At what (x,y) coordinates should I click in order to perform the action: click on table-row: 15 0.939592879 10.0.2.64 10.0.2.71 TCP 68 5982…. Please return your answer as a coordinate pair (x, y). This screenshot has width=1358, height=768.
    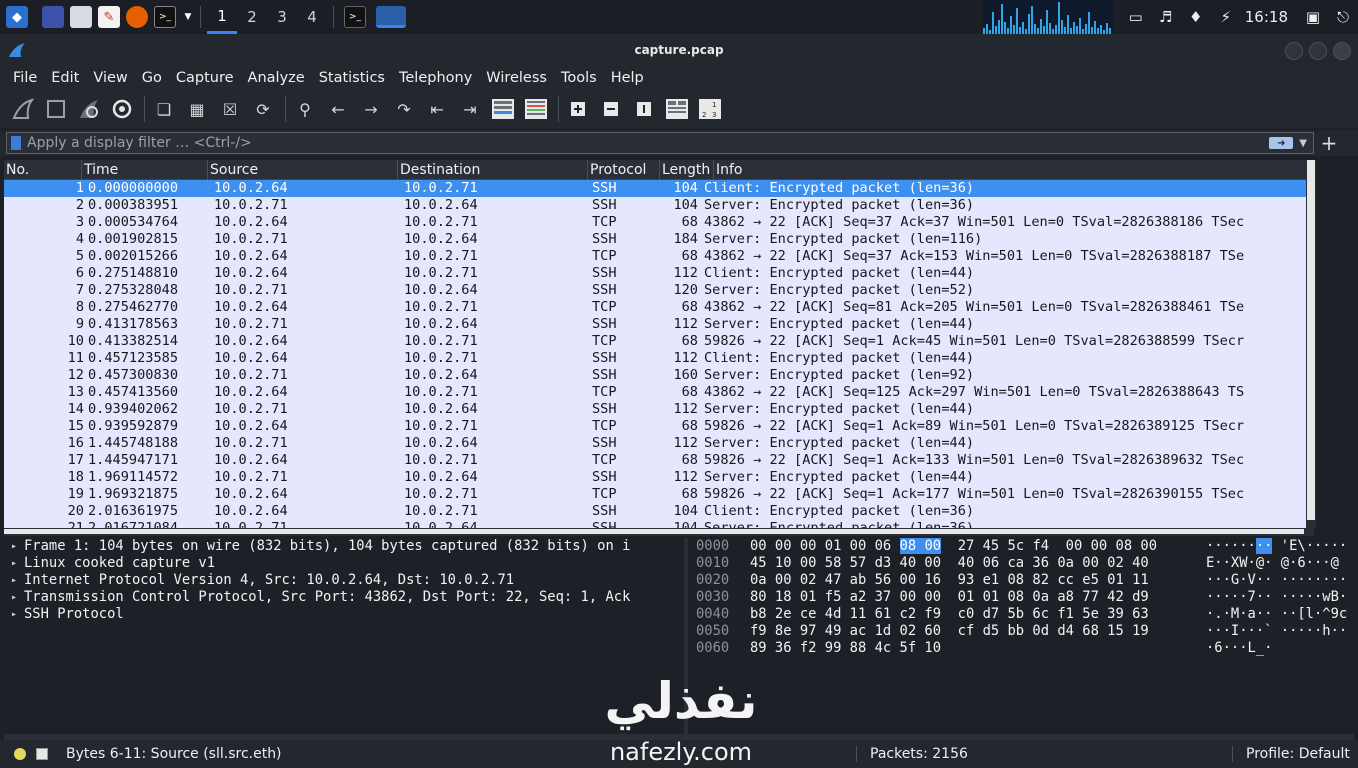
    Looking at the image, I should click on (659, 426).